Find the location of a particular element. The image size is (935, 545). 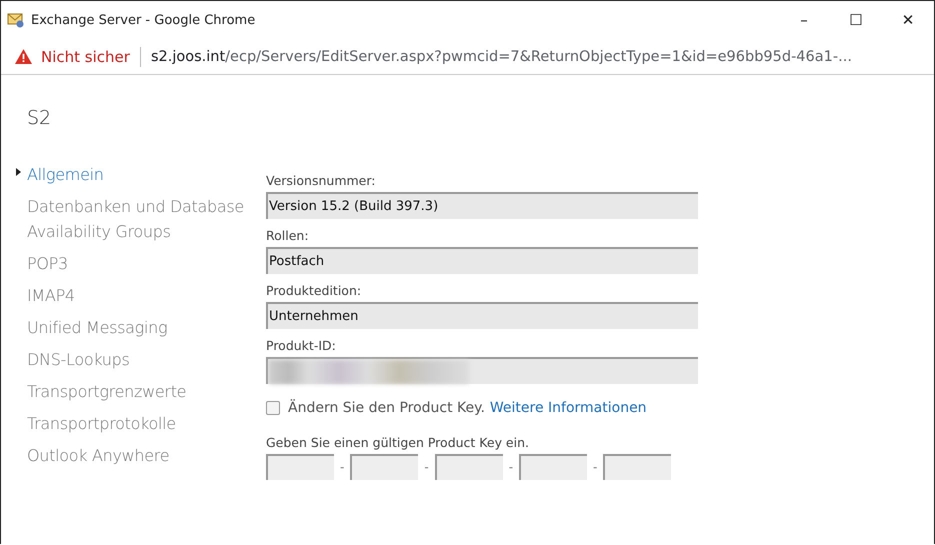

field-label: Rollen: is located at coordinates (288, 235).